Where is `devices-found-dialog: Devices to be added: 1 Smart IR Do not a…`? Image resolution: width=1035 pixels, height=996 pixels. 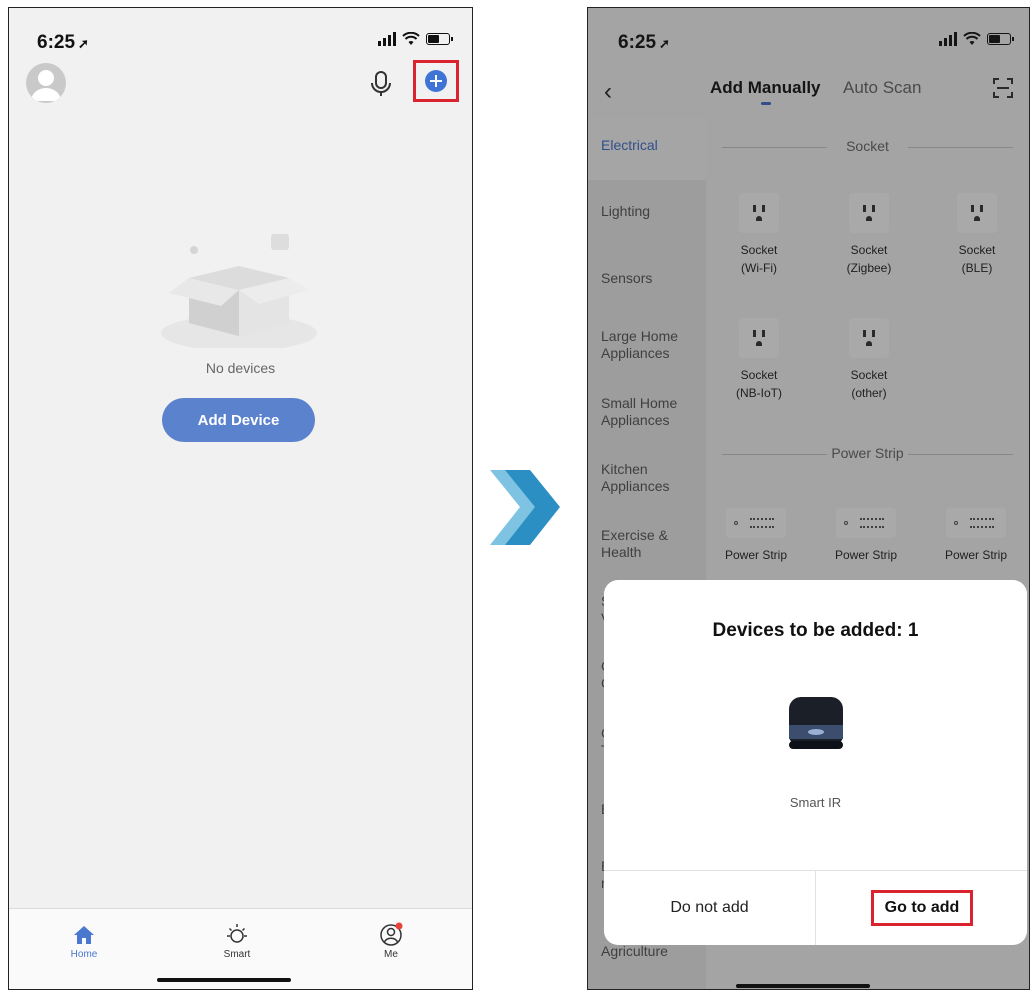
devices-found-dialog: Devices to be added: 1 Smart IR Do not a… is located at coordinates (815, 762).